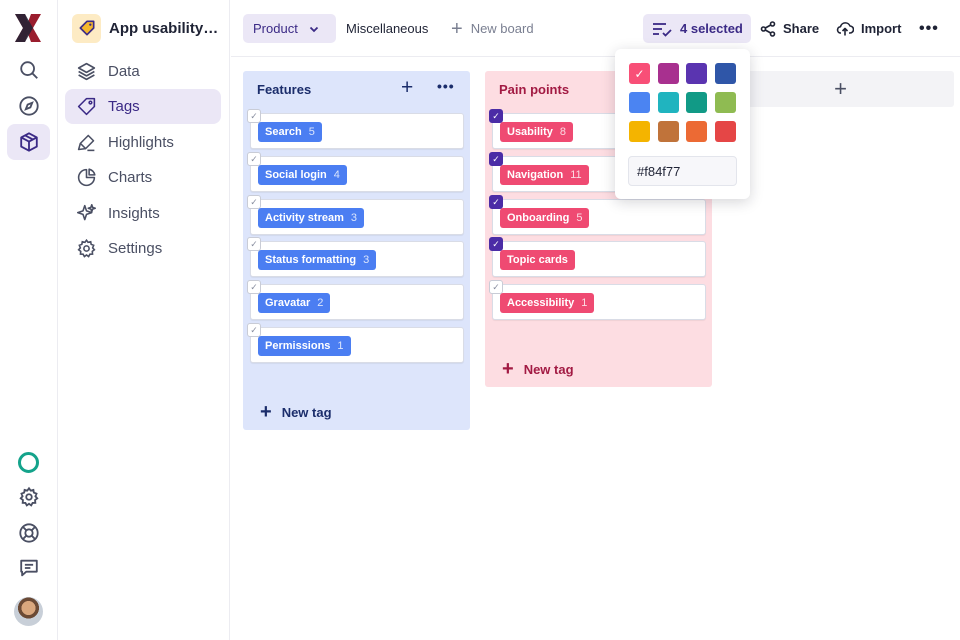 This screenshot has width=960, height=640. I want to click on tag-chip: Accessibility 1, so click(547, 303).